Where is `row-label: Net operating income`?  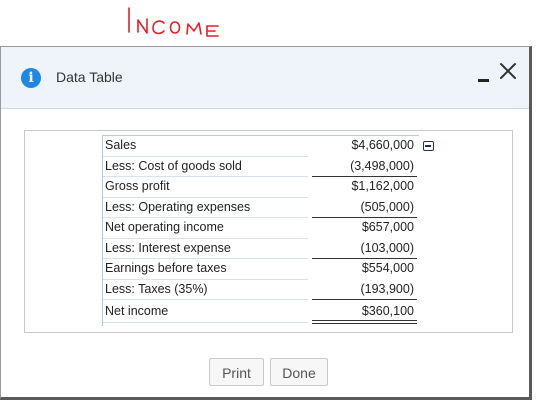
row-label: Net operating income is located at coordinates (164, 227).